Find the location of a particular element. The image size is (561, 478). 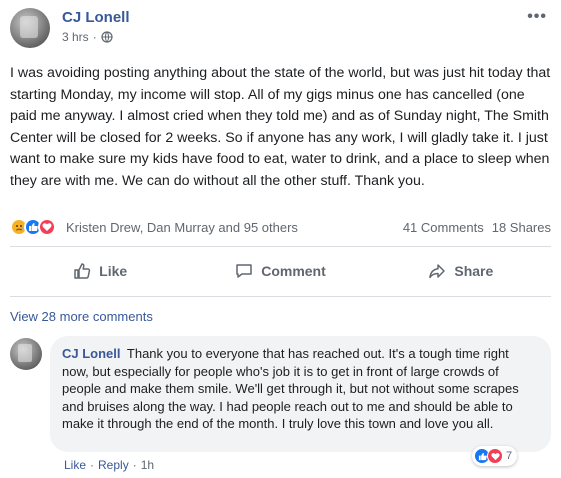

like-button: Like is located at coordinates (100, 271).